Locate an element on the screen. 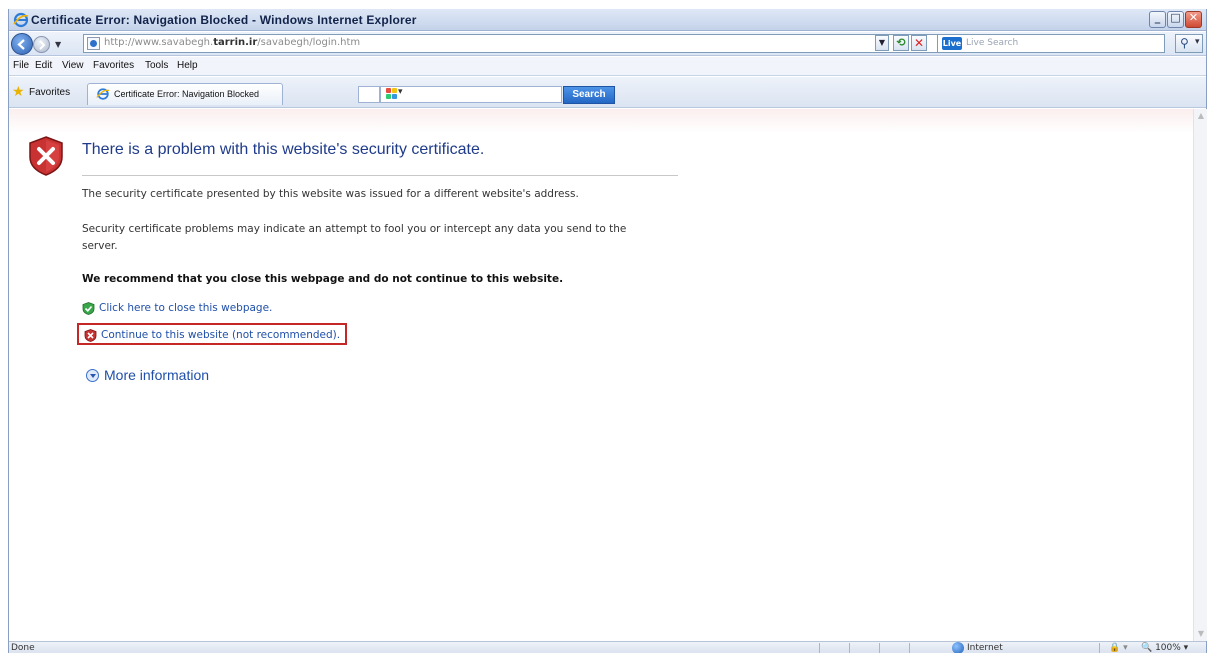 This screenshot has height=653, width=1207. divider is located at coordinates (380, 175).